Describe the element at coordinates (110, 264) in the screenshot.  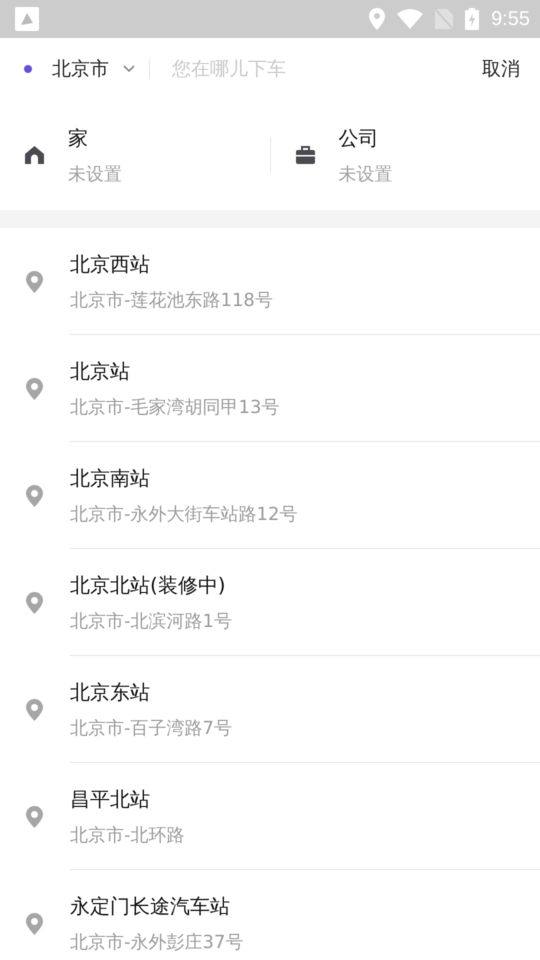
I see `place-name: 北京西站` at that location.